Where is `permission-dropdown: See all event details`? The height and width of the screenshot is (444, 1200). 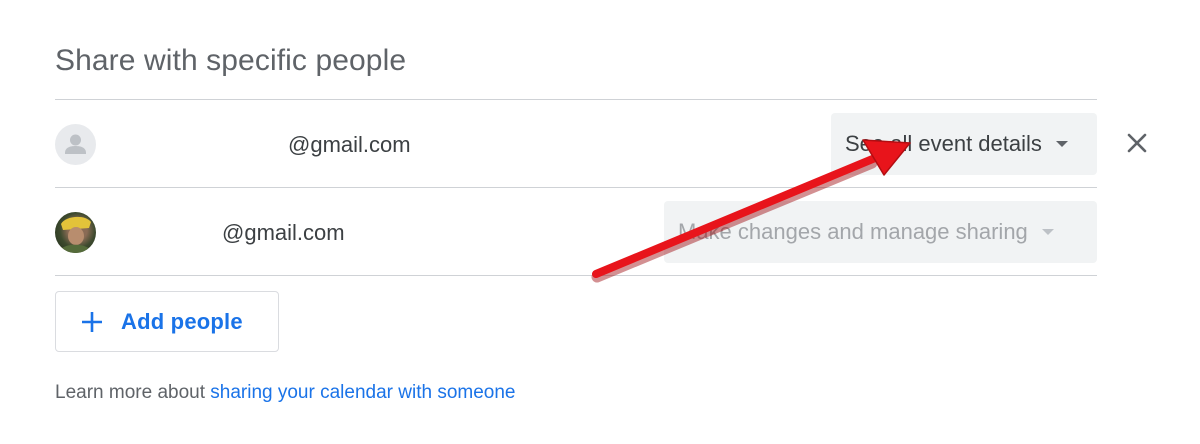
permission-dropdown: See all event details is located at coordinates (964, 144).